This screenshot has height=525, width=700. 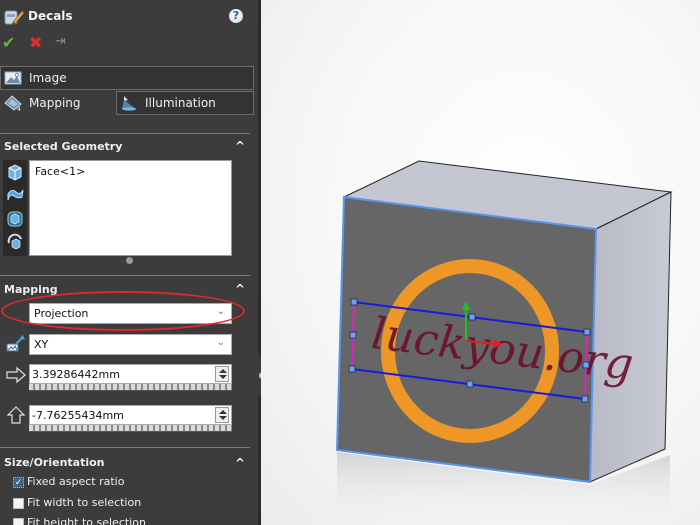 What do you see at coordinates (10, 42) in the screenshot?
I see `ok-check-icon: ✔` at bounding box center [10, 42].